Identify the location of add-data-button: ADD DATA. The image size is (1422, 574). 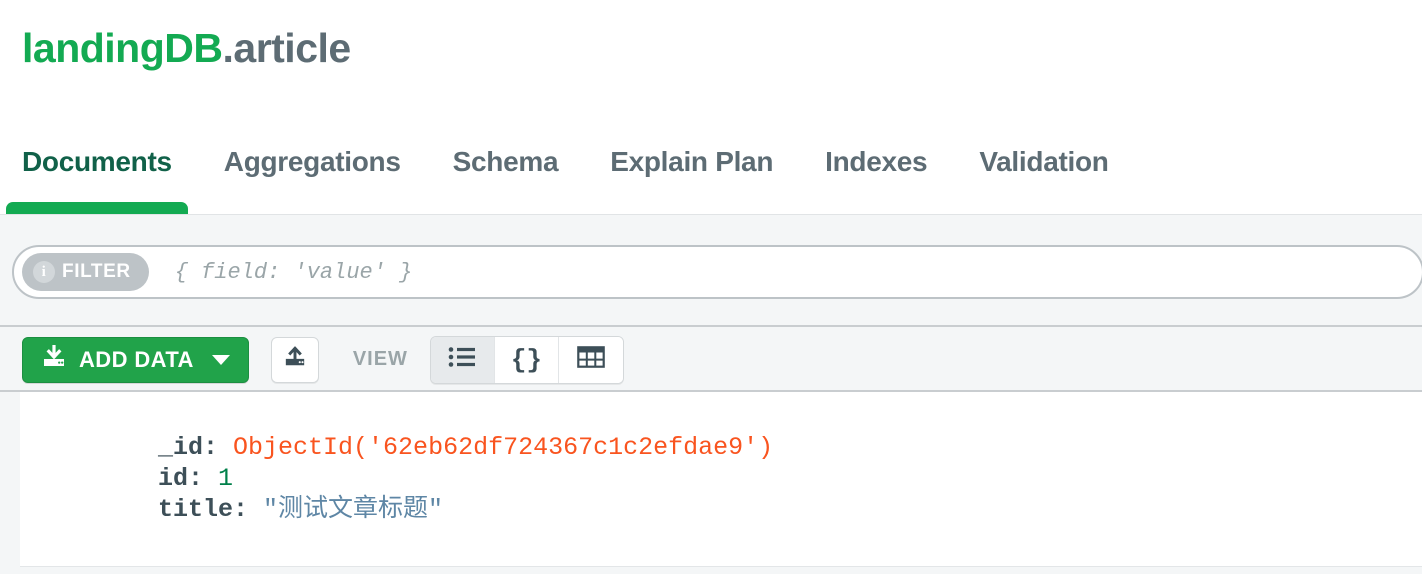
(135, 359).